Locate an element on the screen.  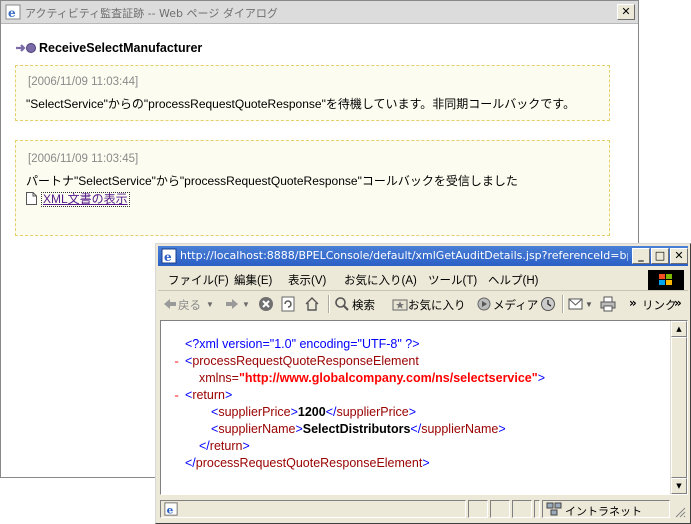
xml-supplier-price: <supplierPrice>1200</supplierPrice> is located at coordinates (314, 412).